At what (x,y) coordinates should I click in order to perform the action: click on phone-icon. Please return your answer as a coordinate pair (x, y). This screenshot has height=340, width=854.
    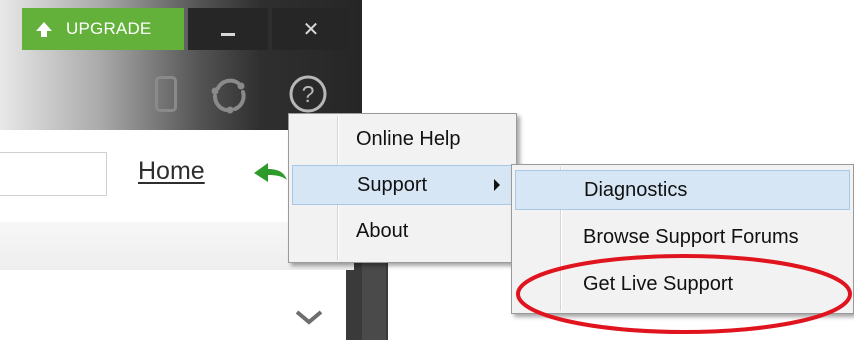
    Looking at the image, I should click on (166, 94).